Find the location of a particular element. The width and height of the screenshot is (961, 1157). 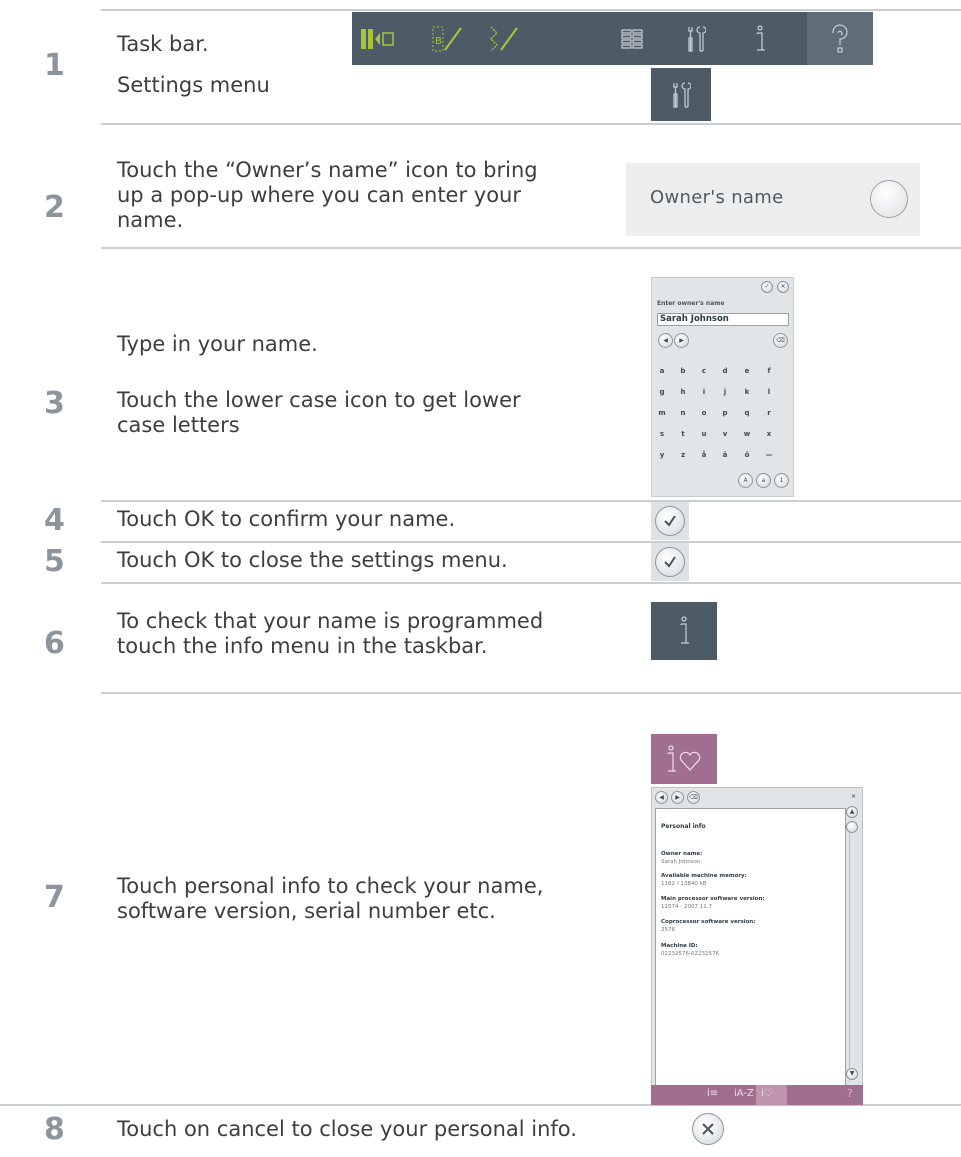

close-icon is located at coordinates (708, 1129).